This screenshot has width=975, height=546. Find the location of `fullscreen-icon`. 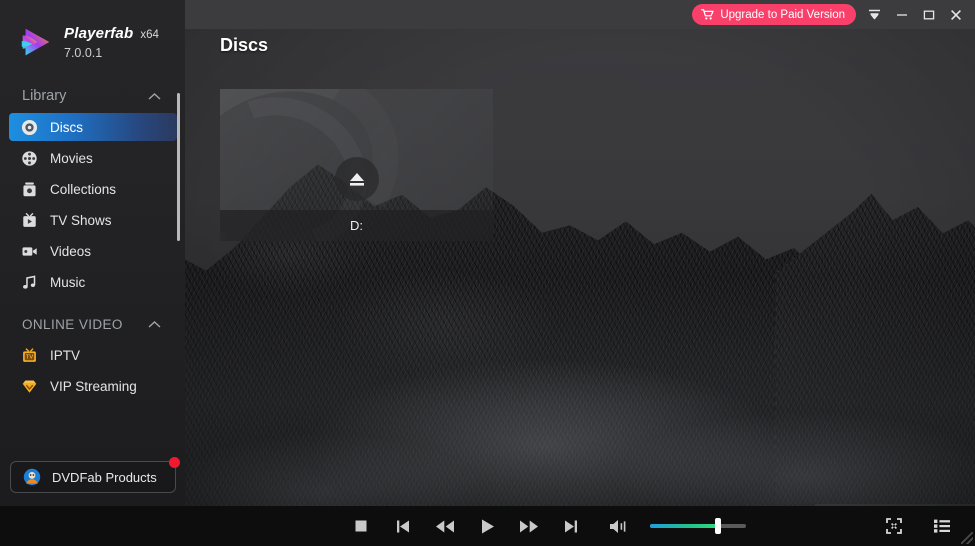

fullscreen-icon is located at coordinates (894, 526).